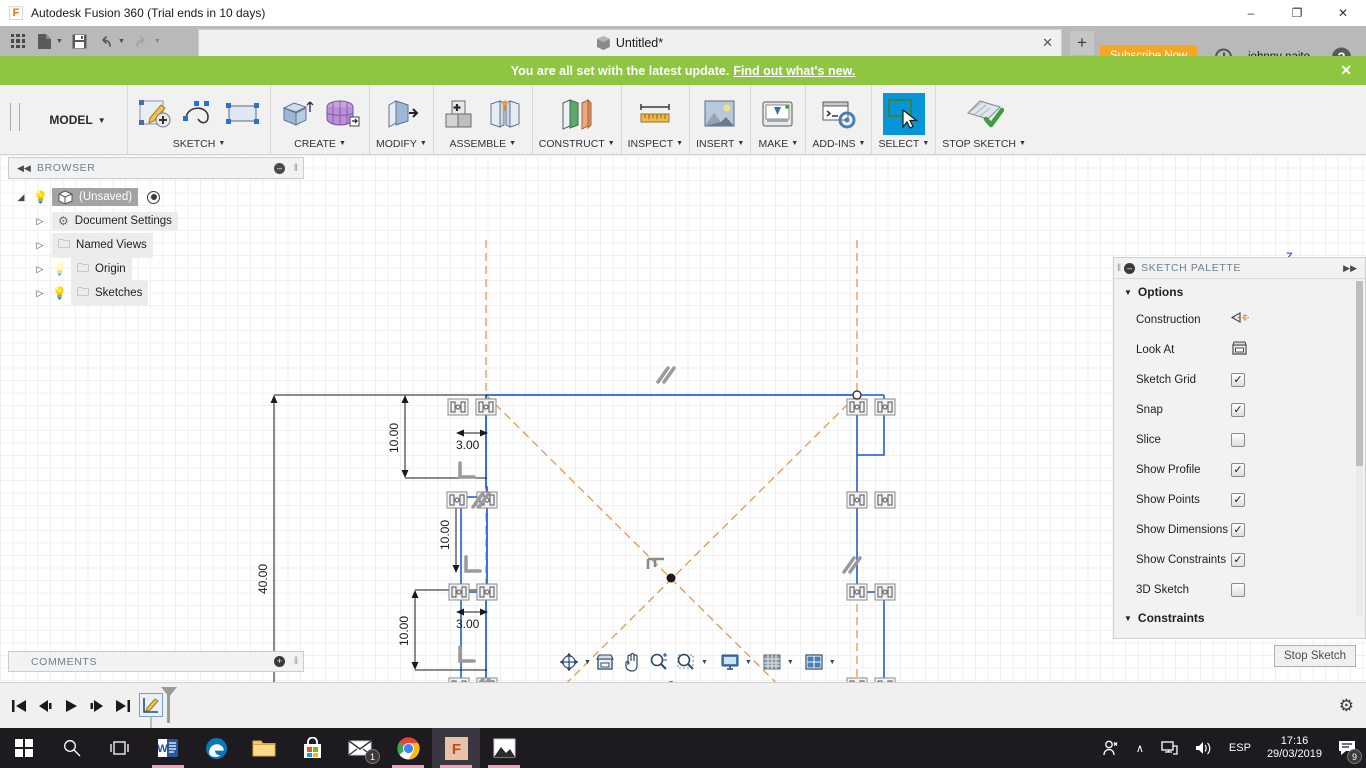  What do you see at coordinates (456, 748) in the screenshot?
I see `fusion360-taskbar-icon: F` at bounding box center [456, 748].